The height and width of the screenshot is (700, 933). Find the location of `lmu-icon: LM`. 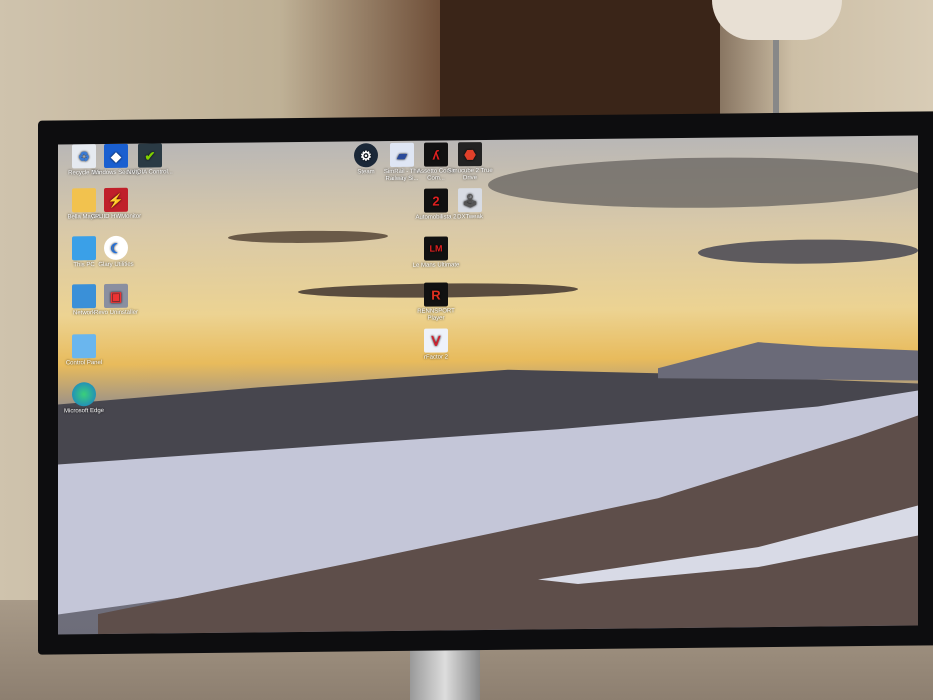

lmu-icon: LM is located at coordinates (436, 248).